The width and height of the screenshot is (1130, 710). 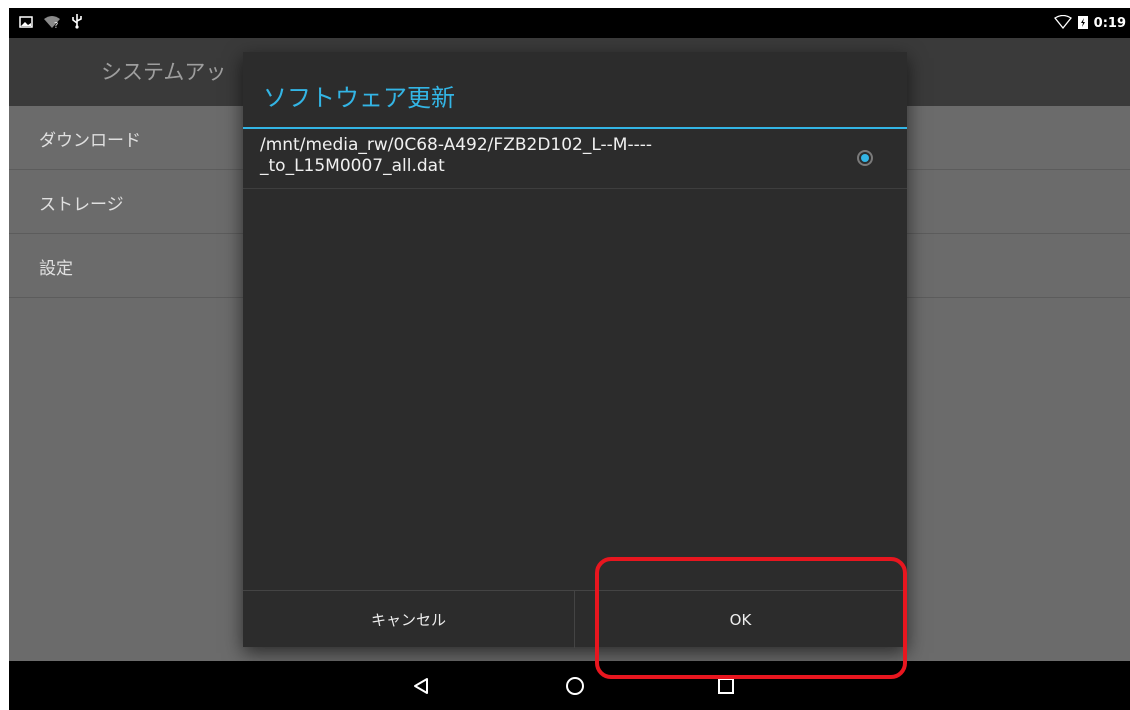 What do you see at coordinates (359, 98) in the screenshot?
I see `dialog-title: ソフトウェア更新` at bounding box center [359, 98].